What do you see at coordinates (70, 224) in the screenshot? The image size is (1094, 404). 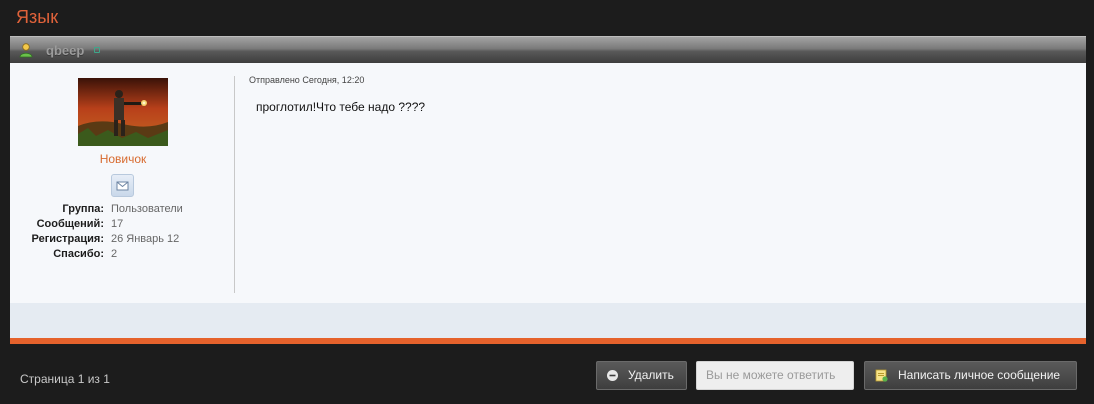 I see `info-label: Сообщений:` at bounding box center [70, 224].